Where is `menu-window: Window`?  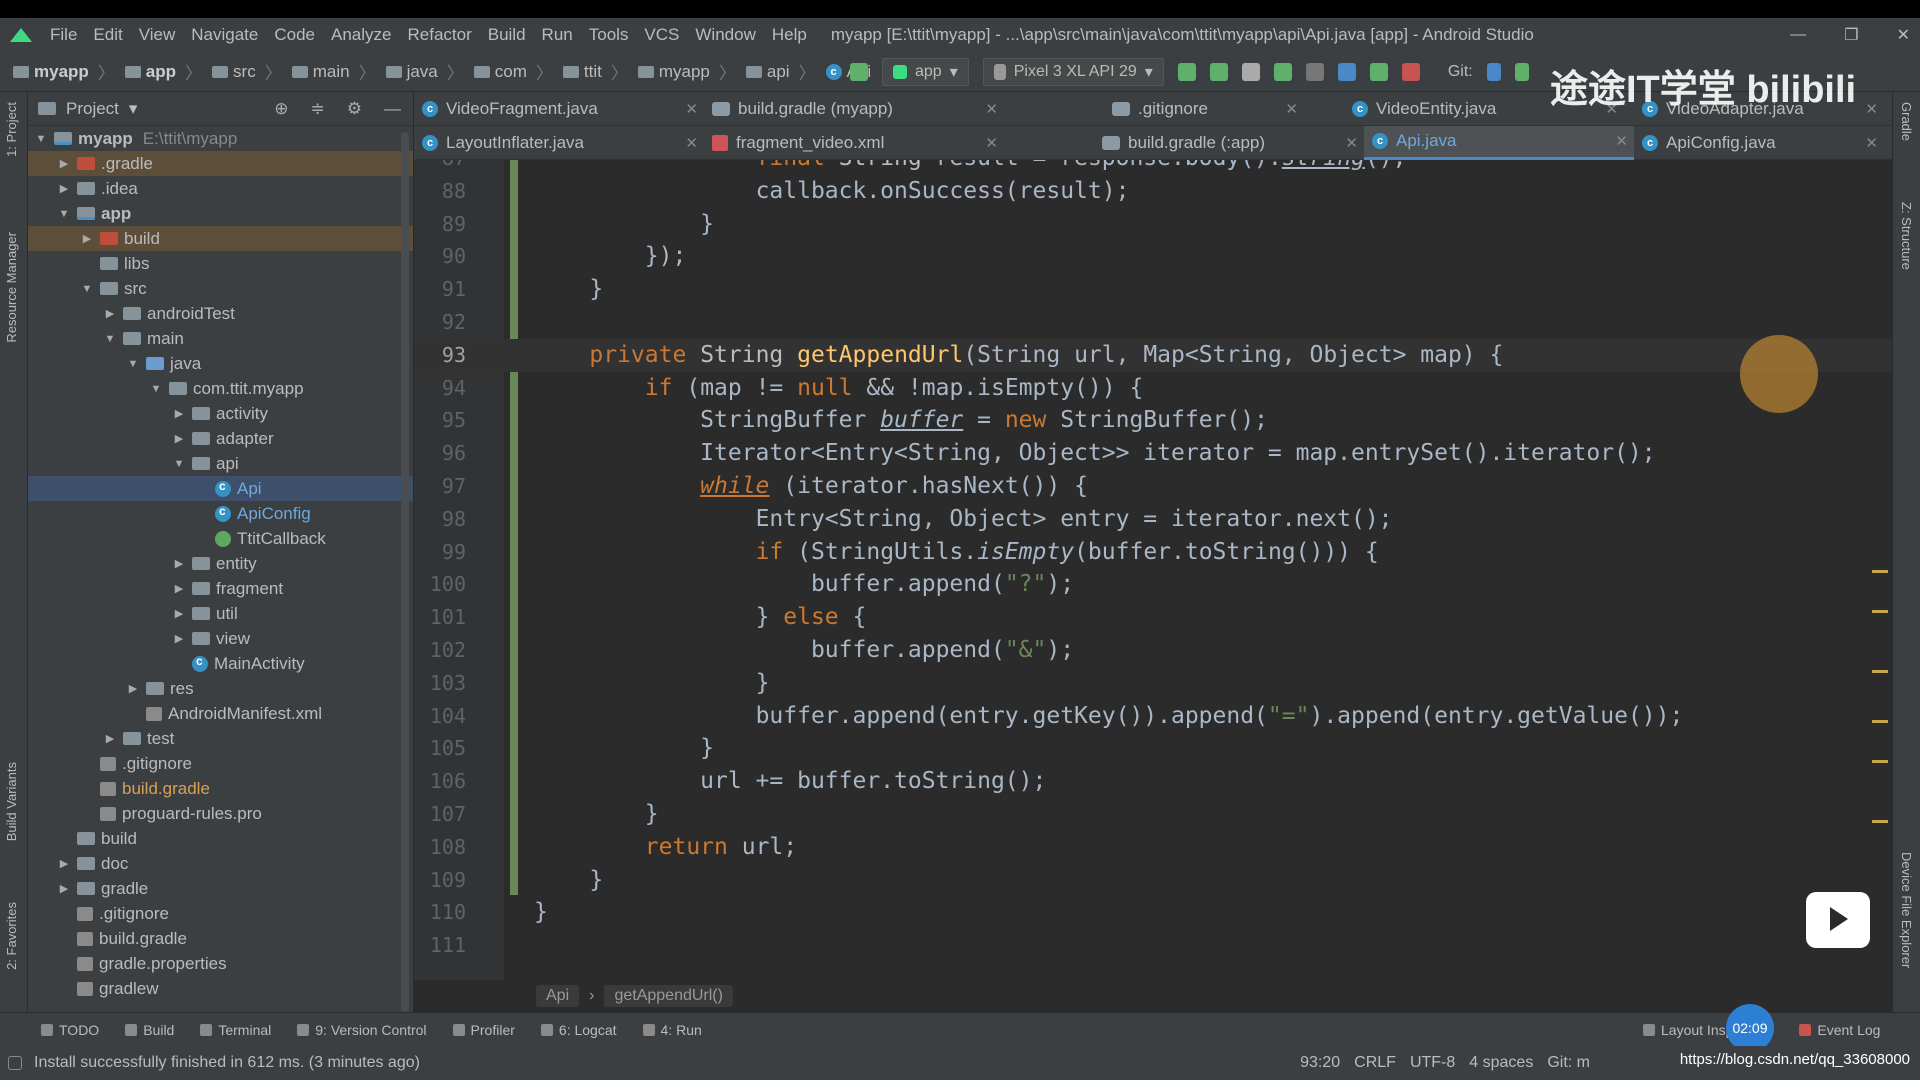 menu-window: Window is located at coordinates (725, 35).